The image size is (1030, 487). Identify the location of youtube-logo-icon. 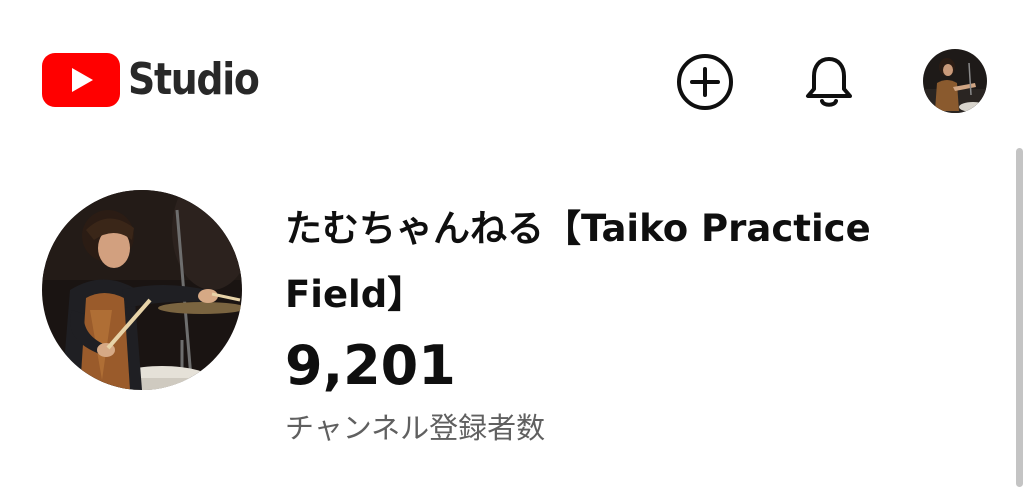
(81, 80).